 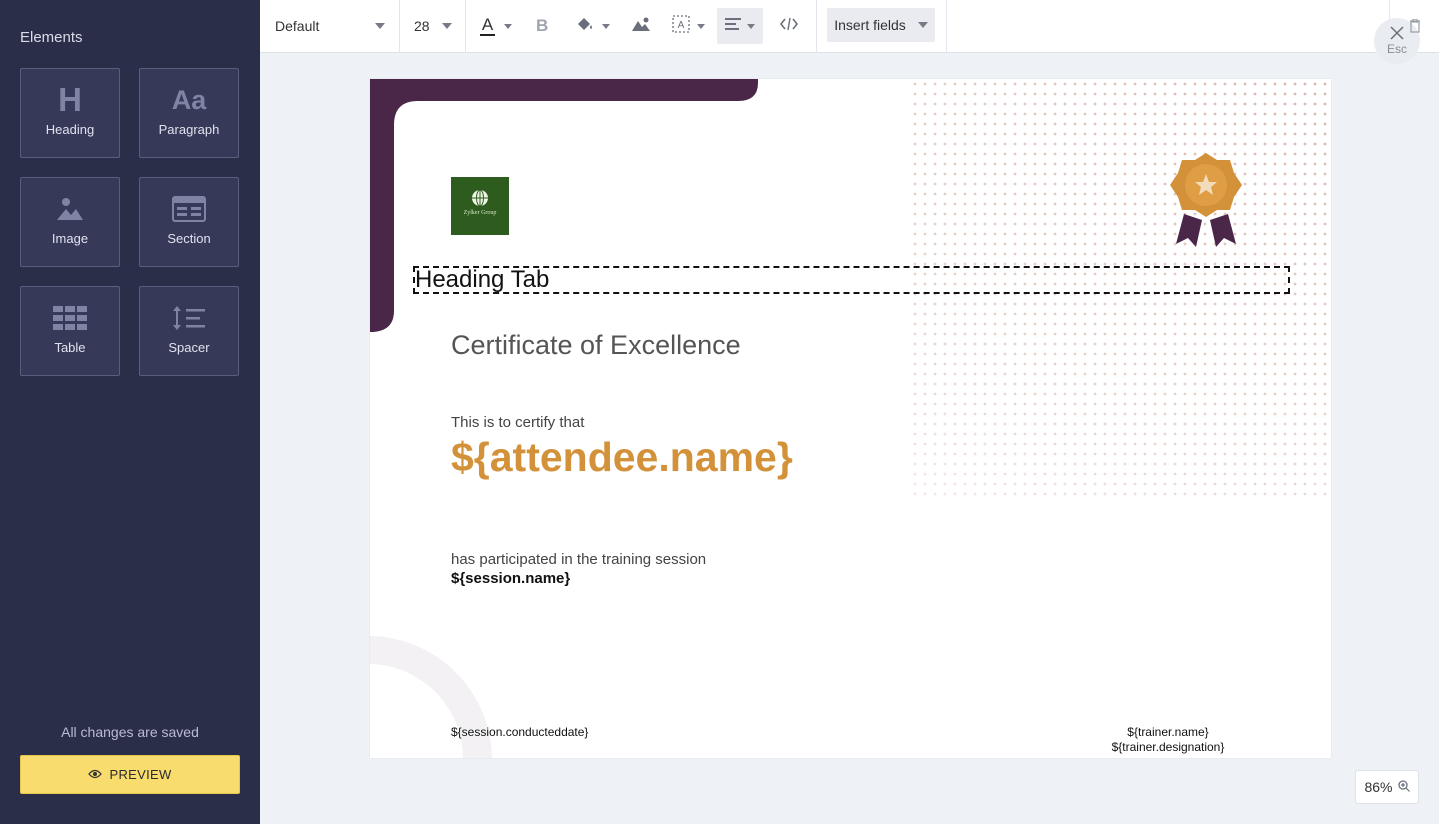 What do you see at coordinates (487, 25) in the screenshot?
I see `text-color-icon: A` at bounding box center [487, 25].